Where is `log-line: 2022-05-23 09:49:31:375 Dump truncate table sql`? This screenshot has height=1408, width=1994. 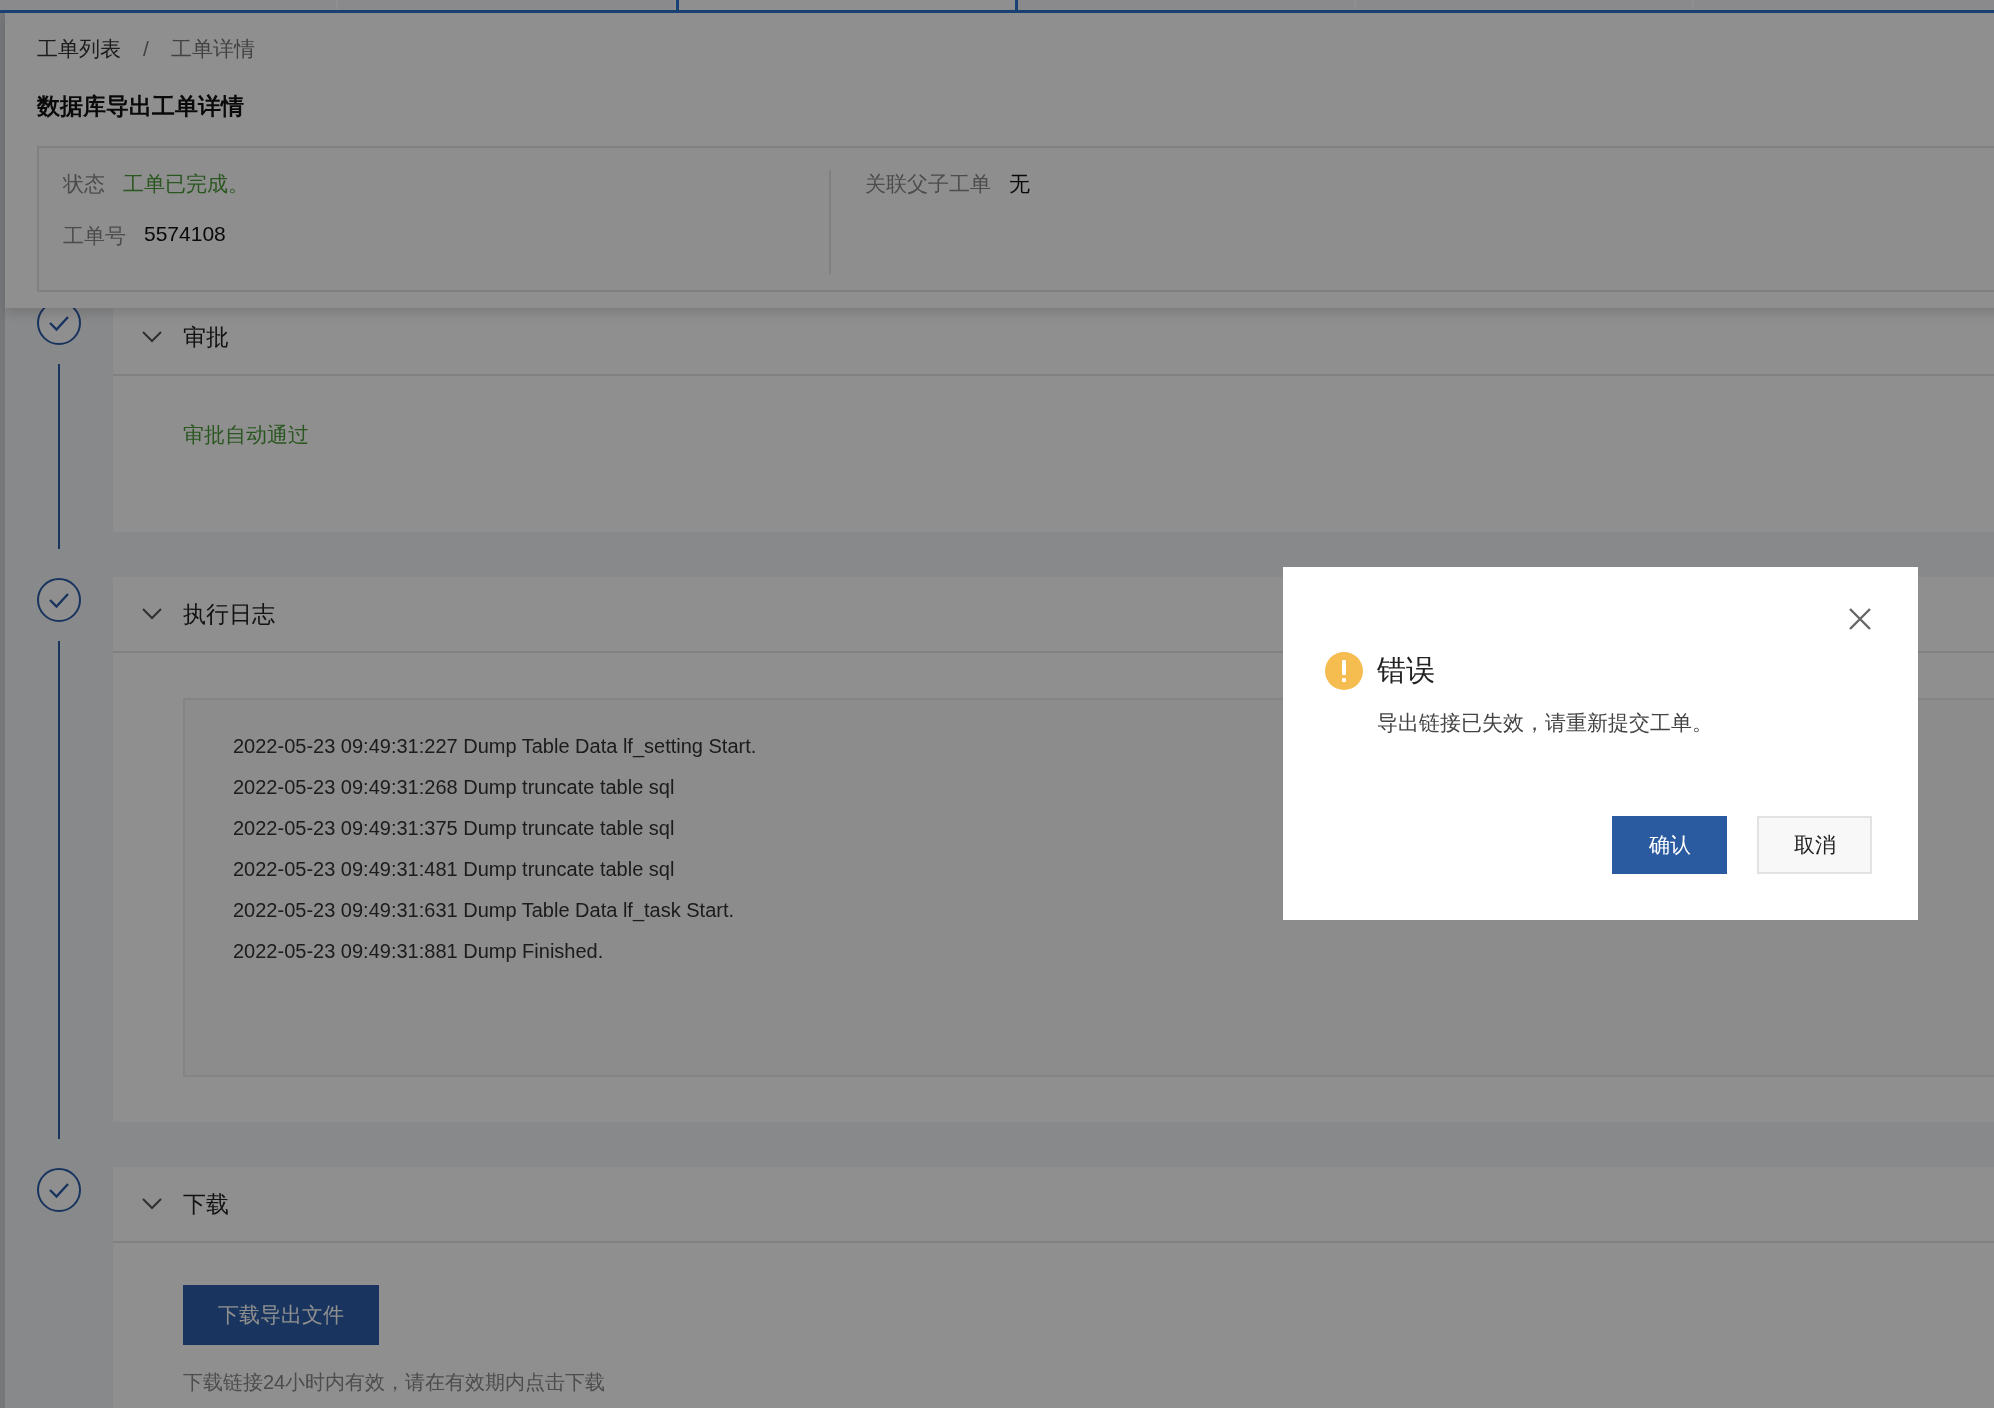 log-line: 2022-05-23 09:49:31:375 Dump truncate table sql is located at coordinates (454, 828).